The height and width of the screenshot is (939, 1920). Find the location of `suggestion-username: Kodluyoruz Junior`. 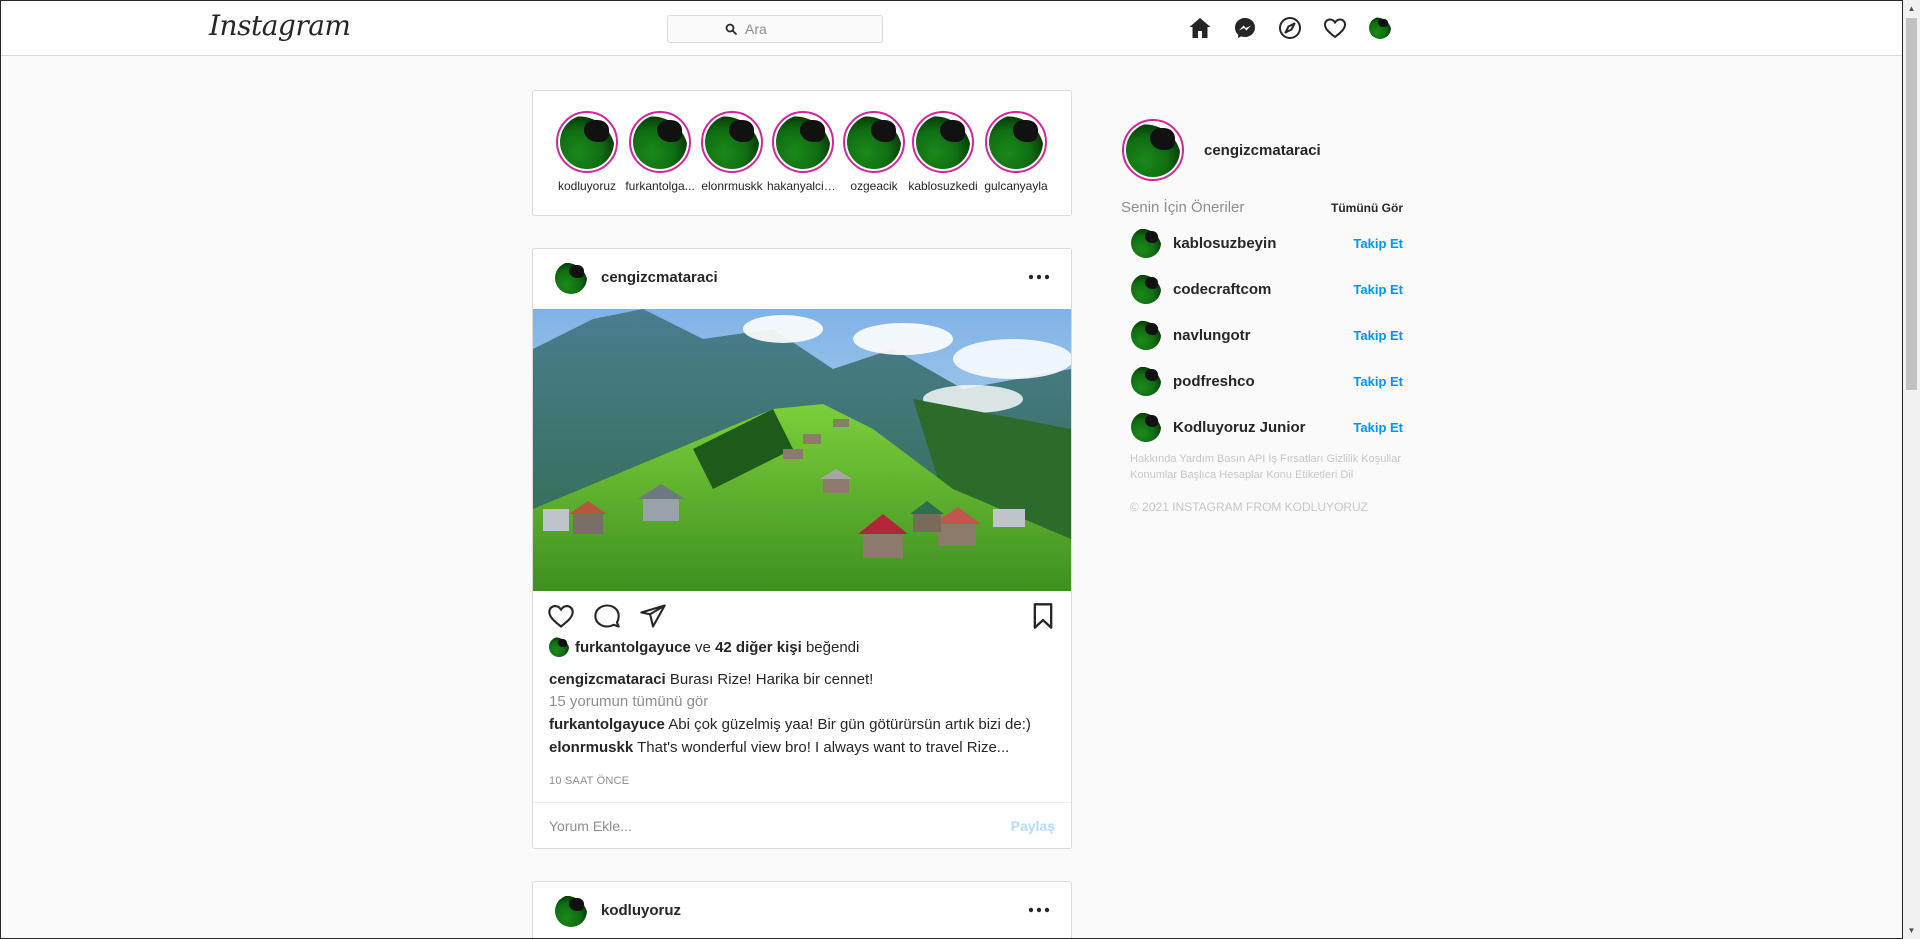

suggestion-username: Kodluyoruz Junior is located at coordinates (1263, 427).